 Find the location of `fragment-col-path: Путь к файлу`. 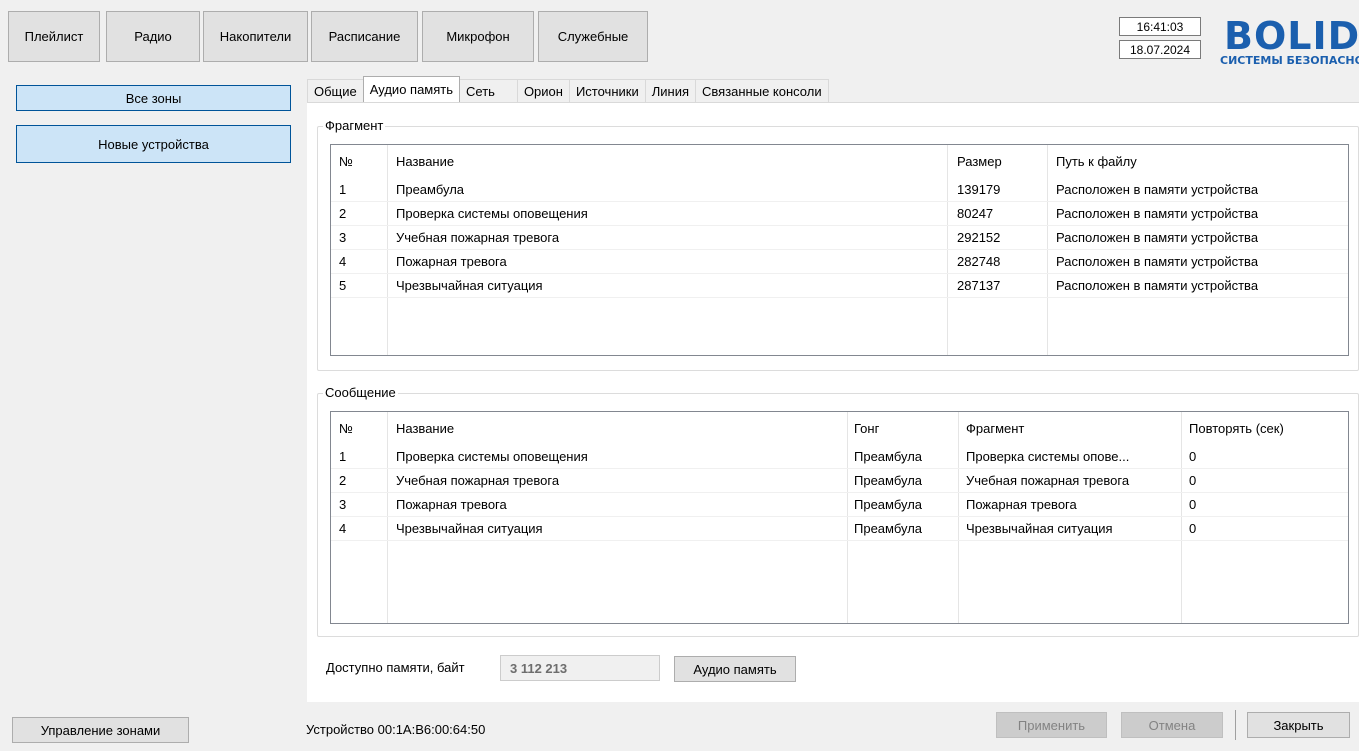

fragment-col-path: Путь к файлу is located at coordinates (1096, 161).